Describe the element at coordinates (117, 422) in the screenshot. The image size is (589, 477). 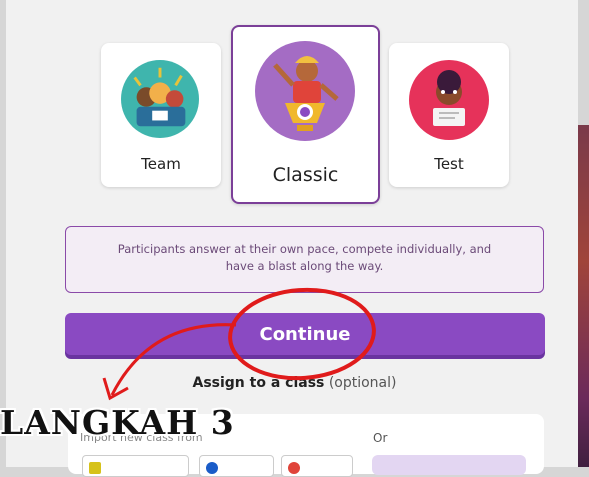
I see `step-label: LANGKAH 3` at that location.